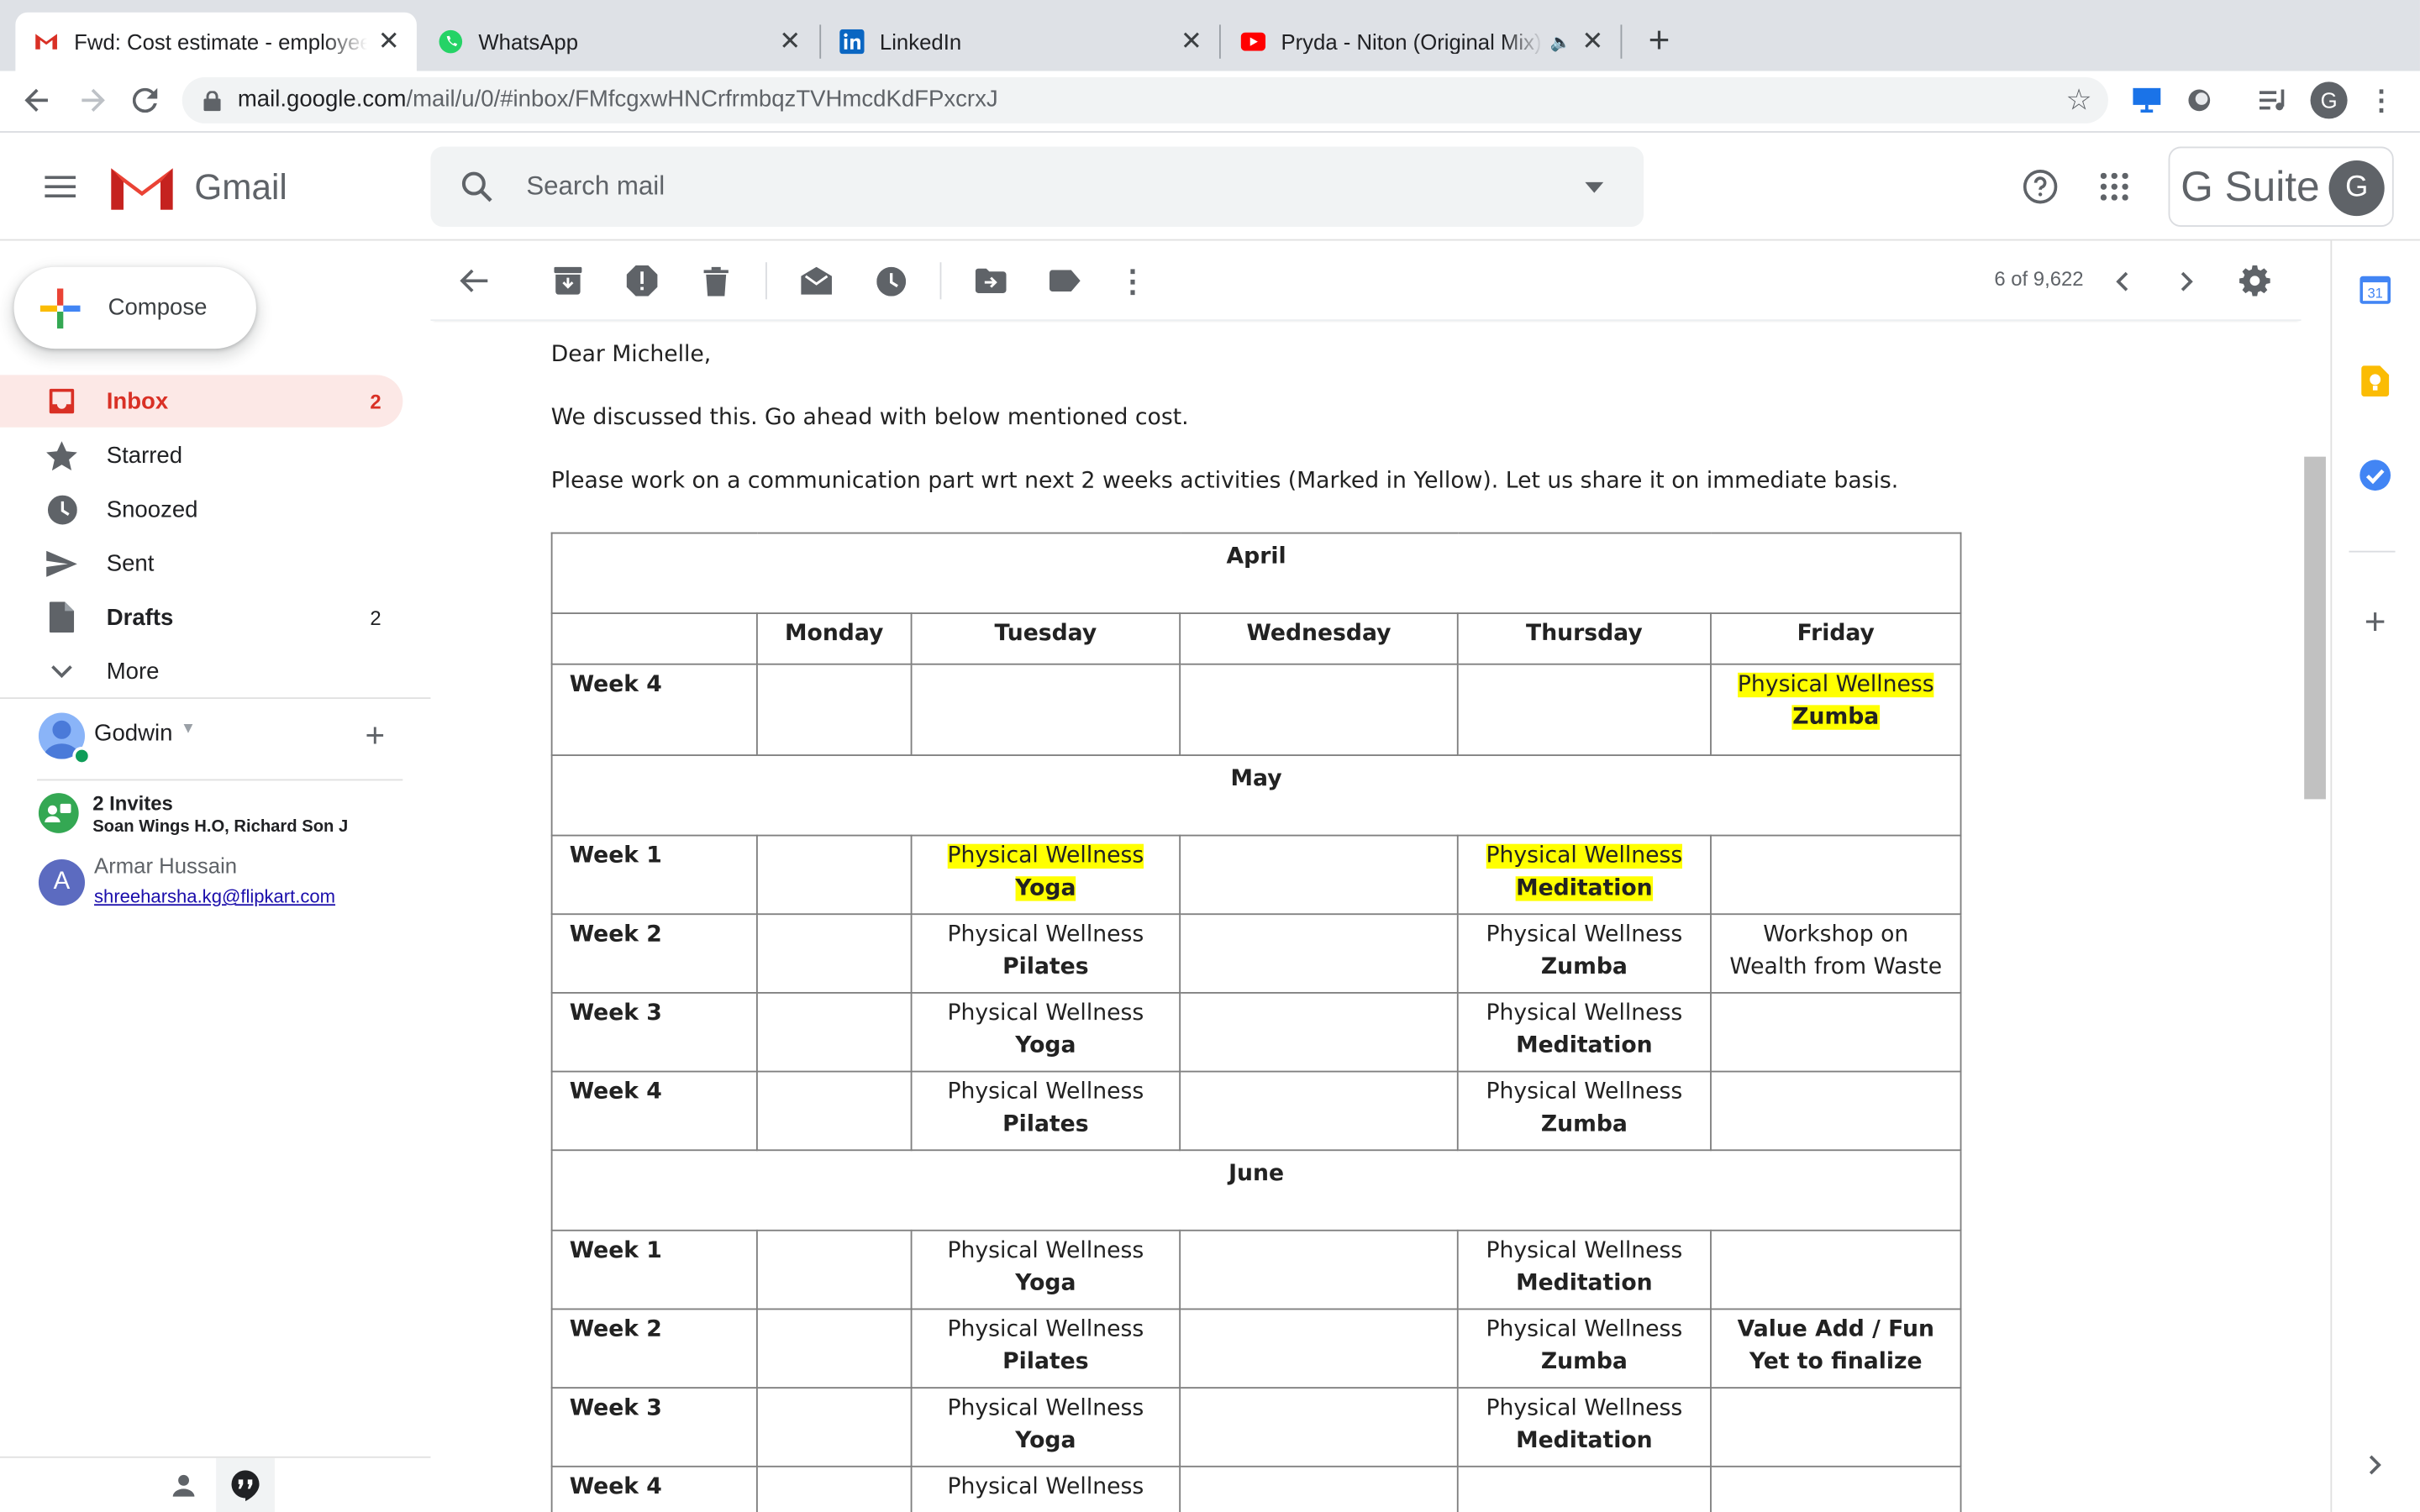 This screenshot has width=2420, height=1512. I want to click on message-scrollbar, so click(2315, 628).